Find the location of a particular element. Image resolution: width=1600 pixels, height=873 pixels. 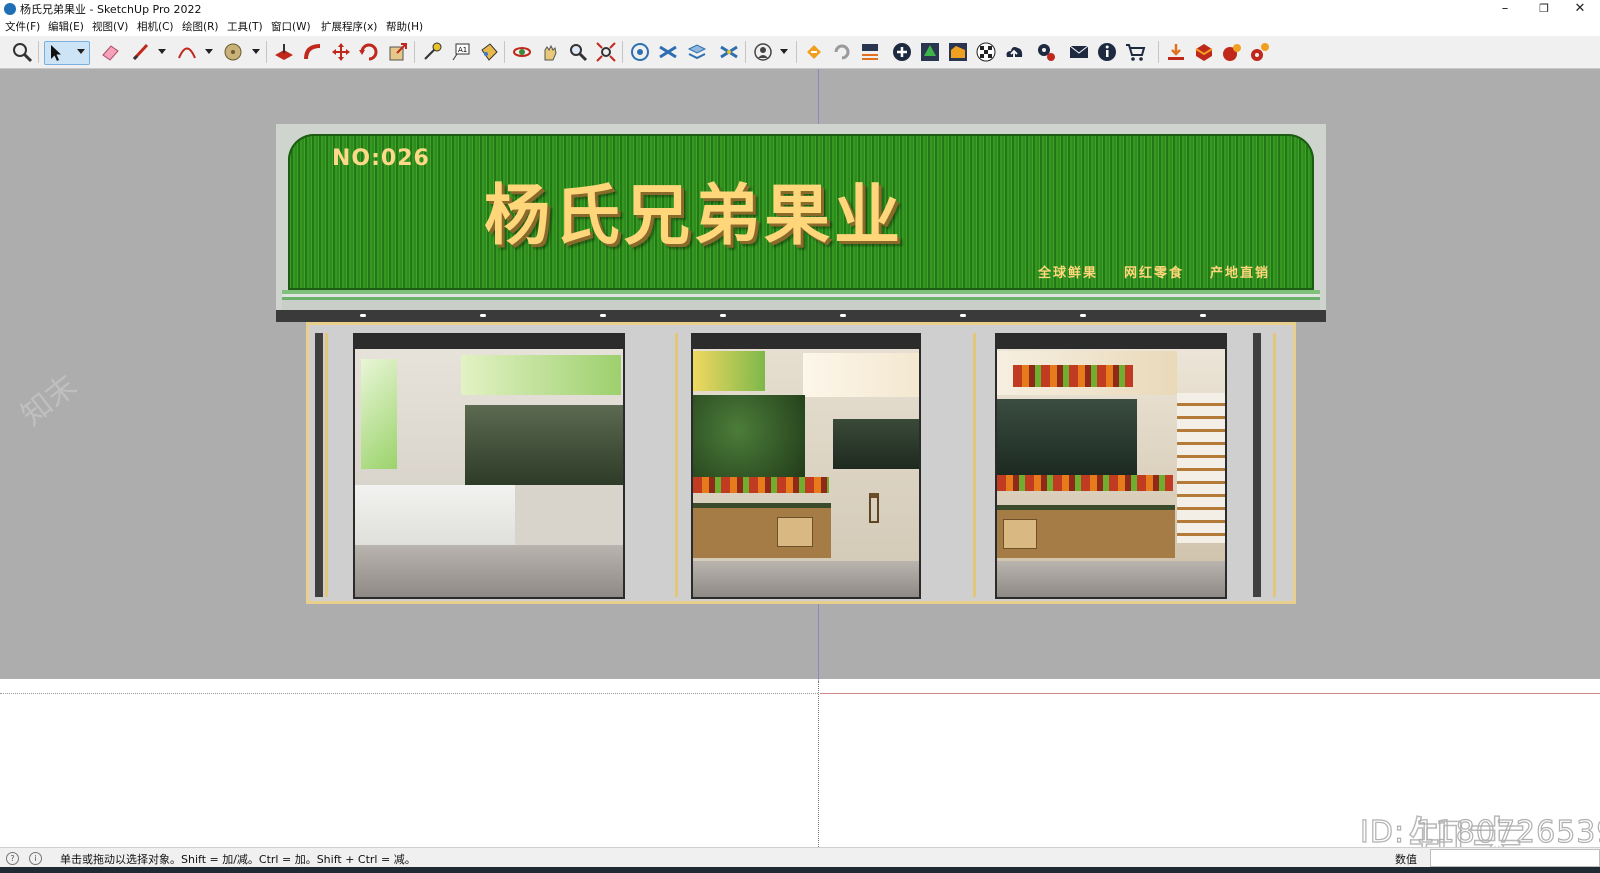

refresh-icon is located at coordinates (842, 52).